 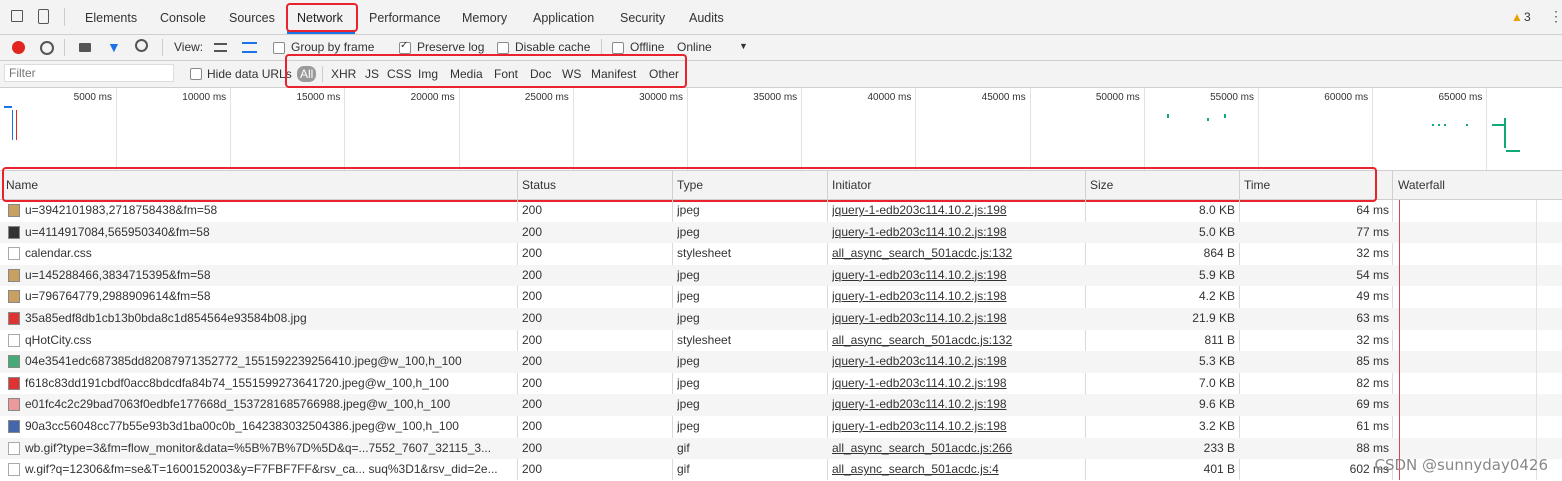 I want to click on tab-application: Application, so click(x=563, y=17).